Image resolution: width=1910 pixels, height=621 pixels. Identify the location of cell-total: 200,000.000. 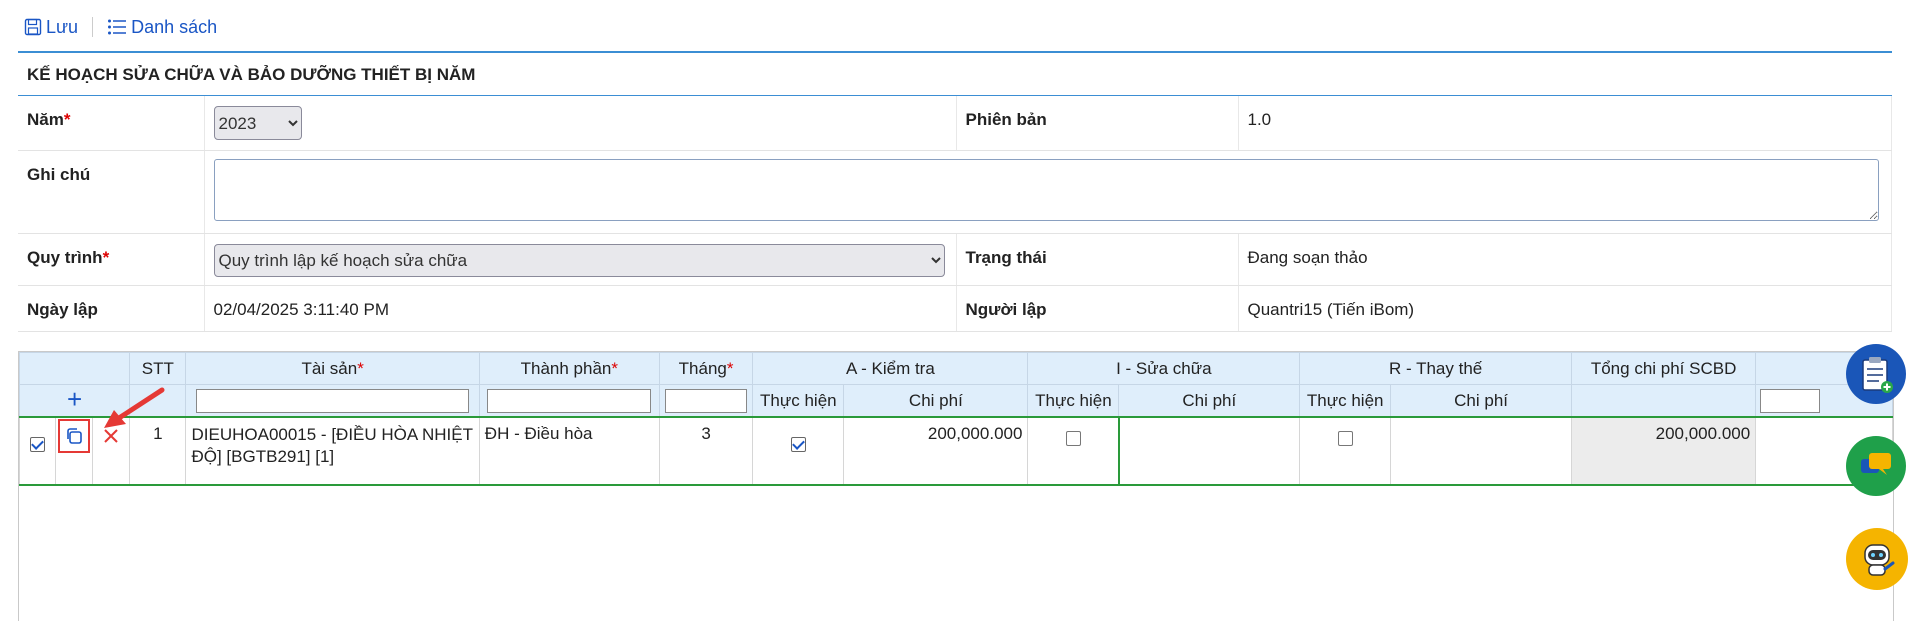
(1664, 451).